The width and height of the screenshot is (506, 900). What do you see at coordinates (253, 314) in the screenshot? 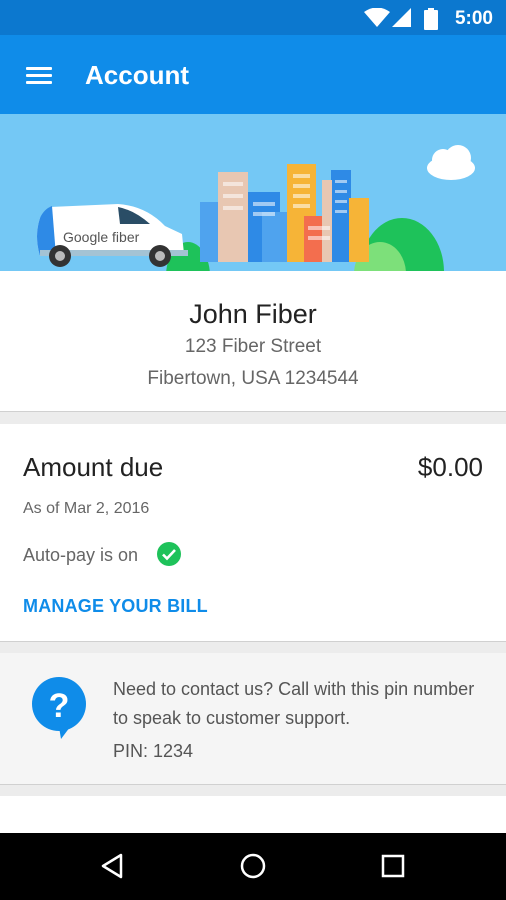
I see `customer-name: John Fiber` at bounding box center [253, 314].